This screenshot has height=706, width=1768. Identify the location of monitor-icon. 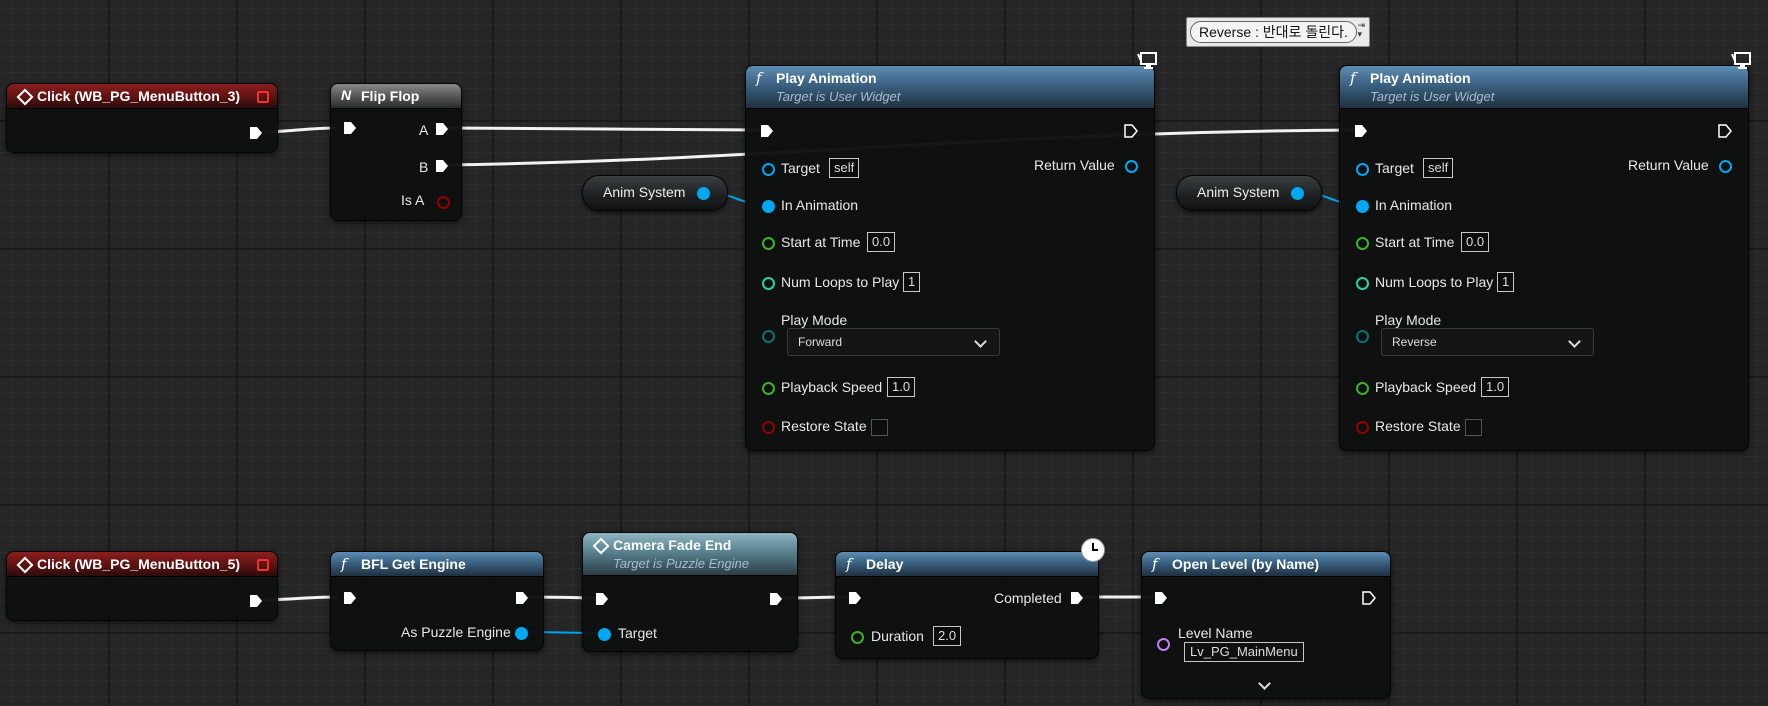
(1741, 60).